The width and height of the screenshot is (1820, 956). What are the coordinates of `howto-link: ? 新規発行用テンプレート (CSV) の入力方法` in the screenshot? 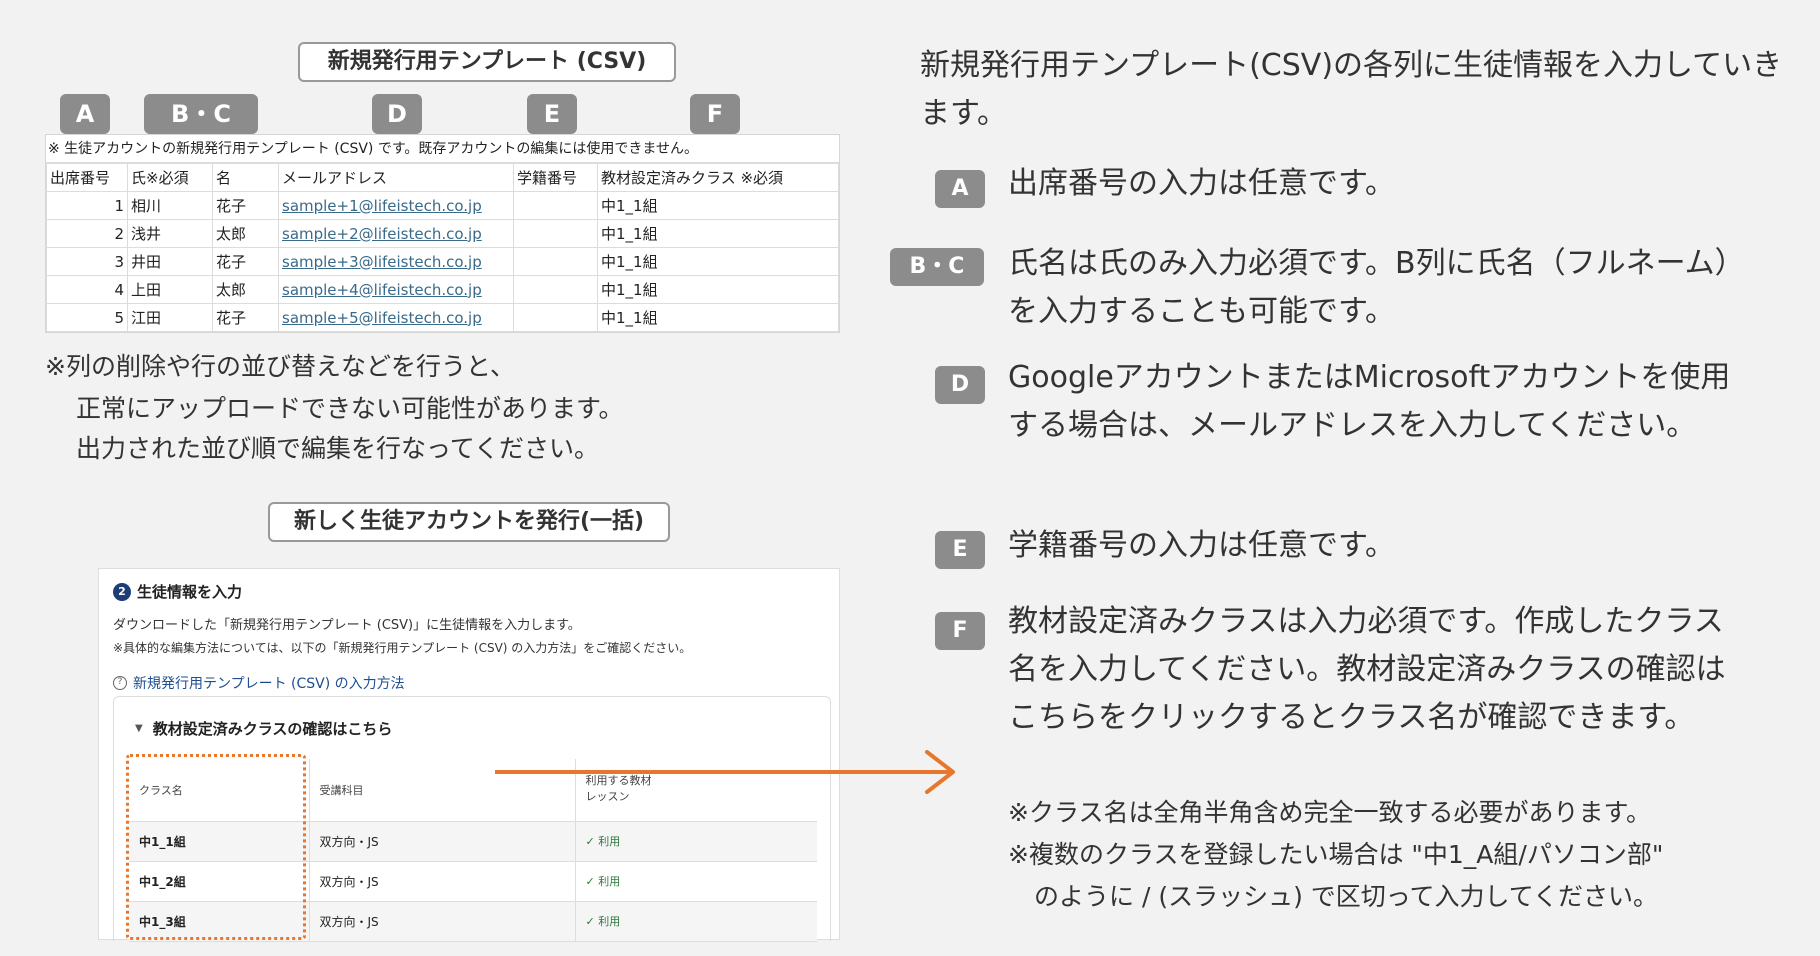 It's located at (259, 683).